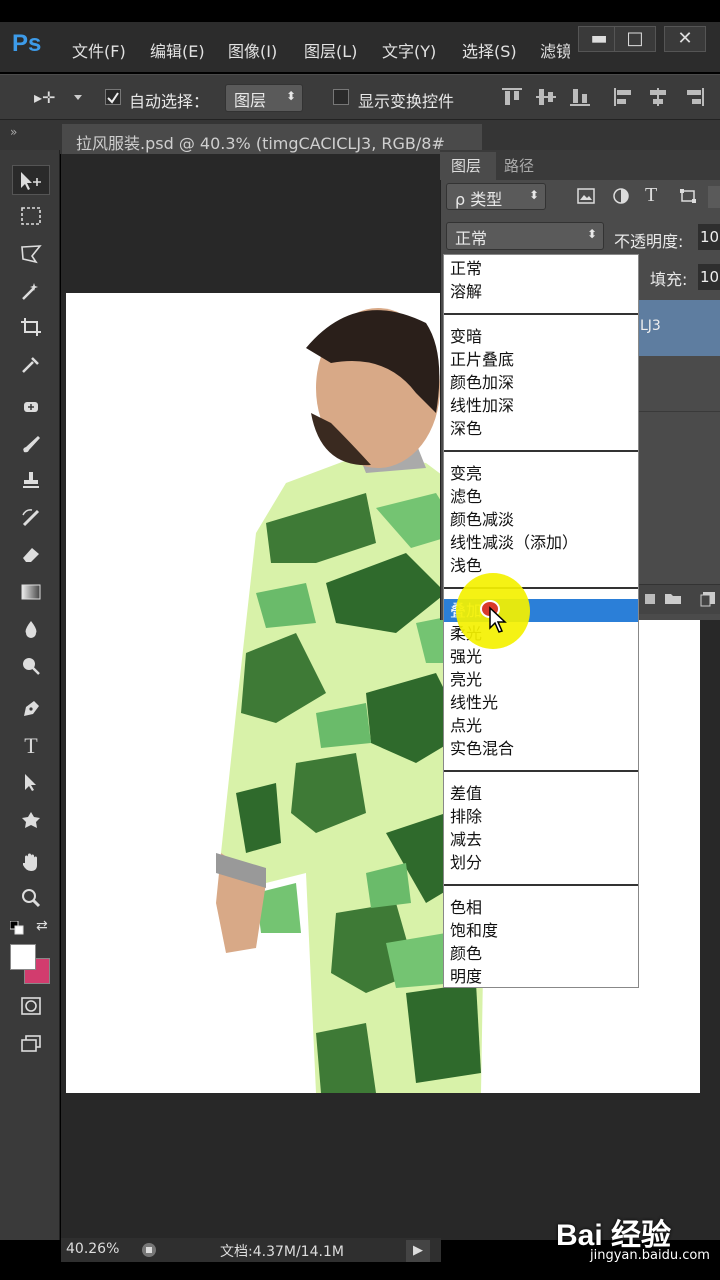  Describe the element at coordinates (113, 97) in the screenshot. I see `auto-select-checkbox` at that location.